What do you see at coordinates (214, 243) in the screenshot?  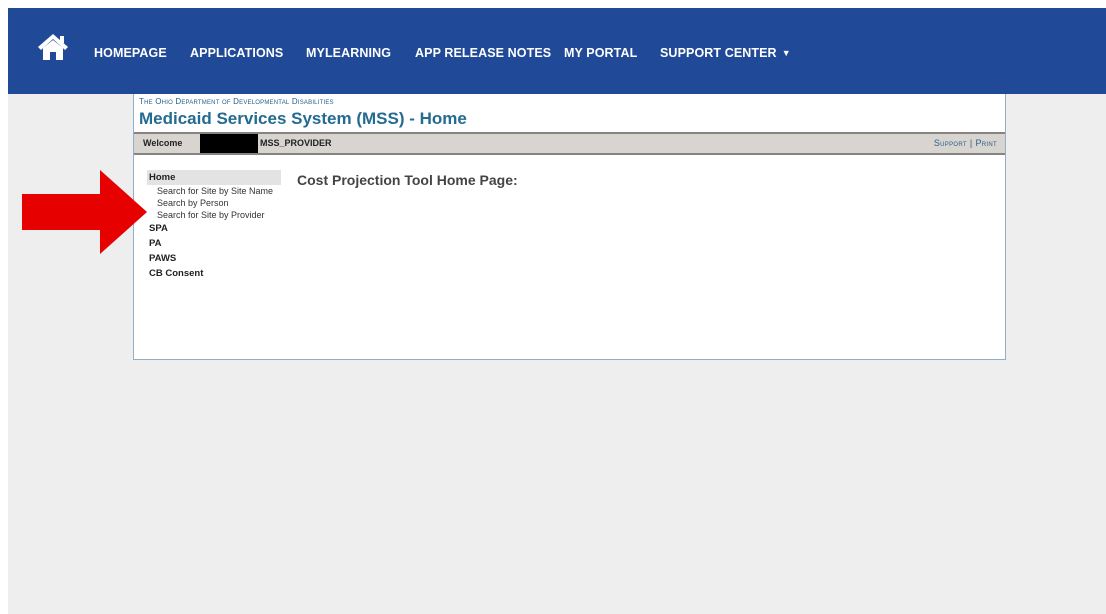 I see `sidenav-pa: PA` at bounding box center [214, 243].